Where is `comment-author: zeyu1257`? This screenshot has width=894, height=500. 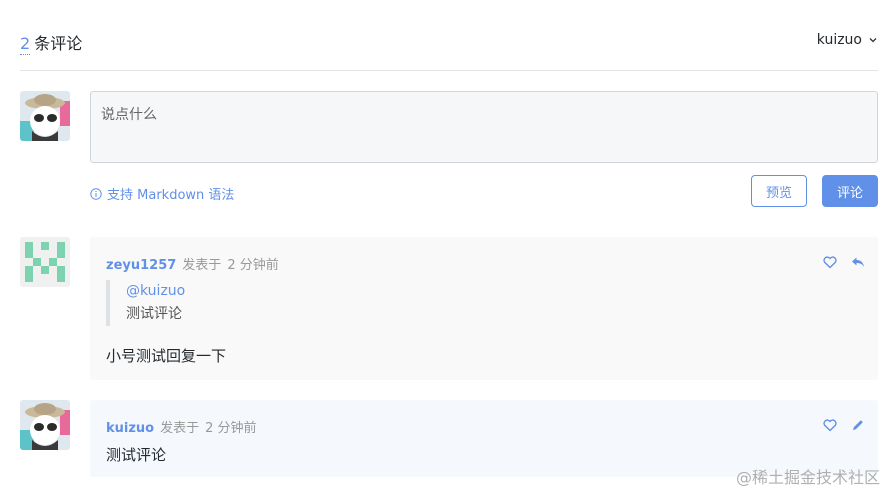
comment-author: zeyu1257 is located at coordinates (141, 265).